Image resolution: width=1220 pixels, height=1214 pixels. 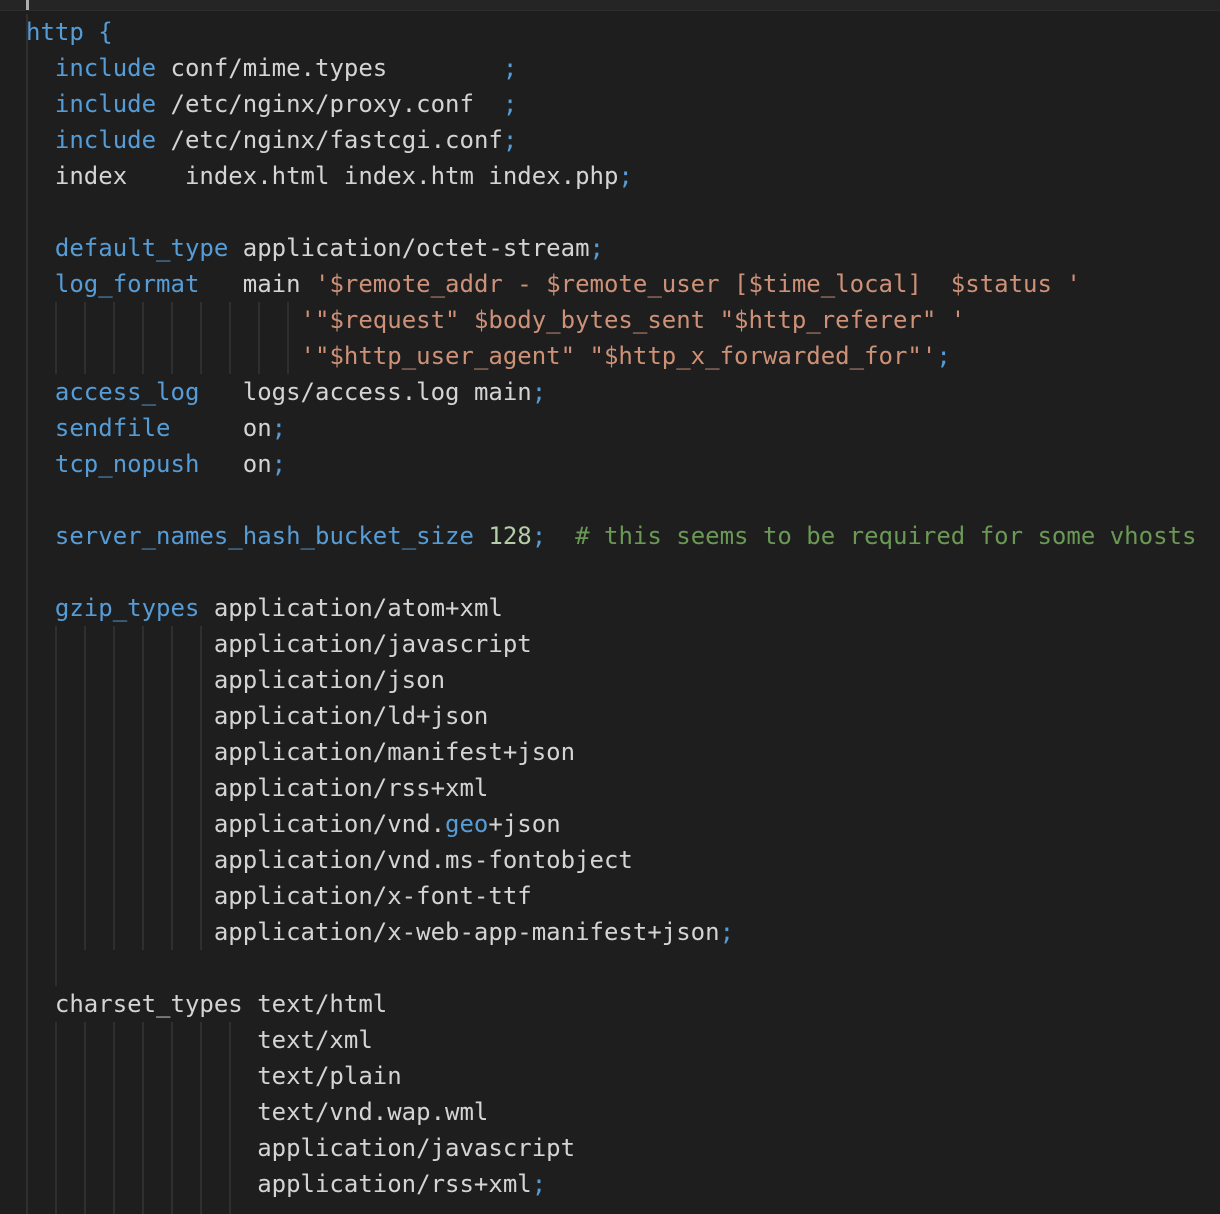 I want to click on code-line: application/vnd.geo+json, so click(x=611, y=824).